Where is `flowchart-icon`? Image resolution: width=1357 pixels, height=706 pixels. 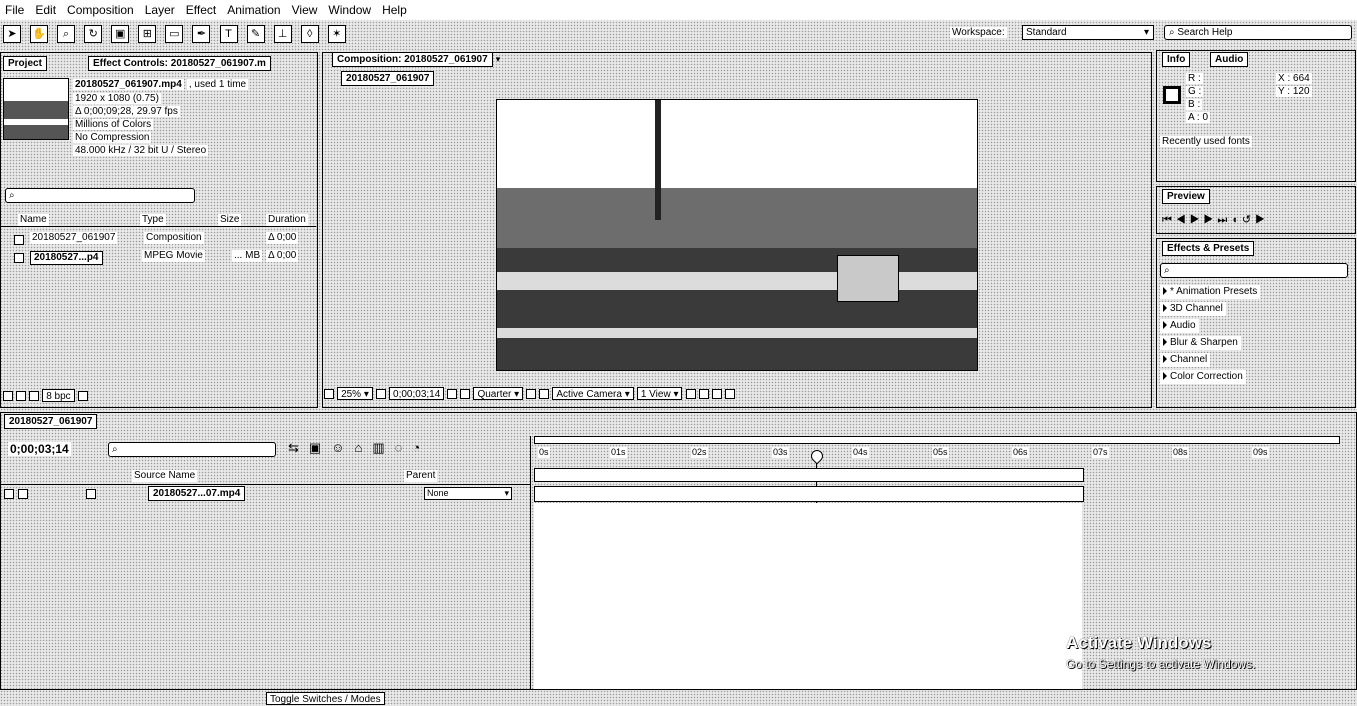 flowchart-icon is located at coordinates (729, 393).